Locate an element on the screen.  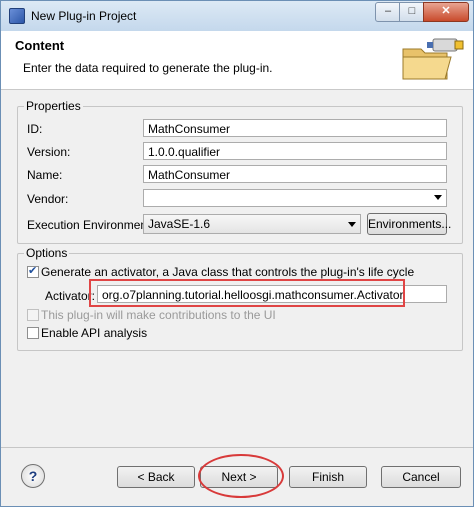
back-button: < Back is located at coordinates (156, 477).